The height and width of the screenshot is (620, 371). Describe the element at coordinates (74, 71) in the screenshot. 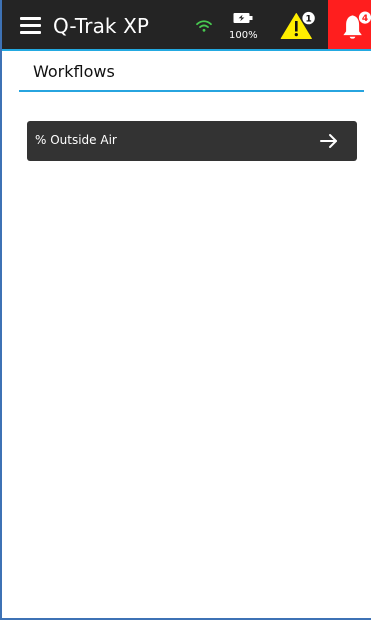

I see `workflows-title: Workflows` at that location.